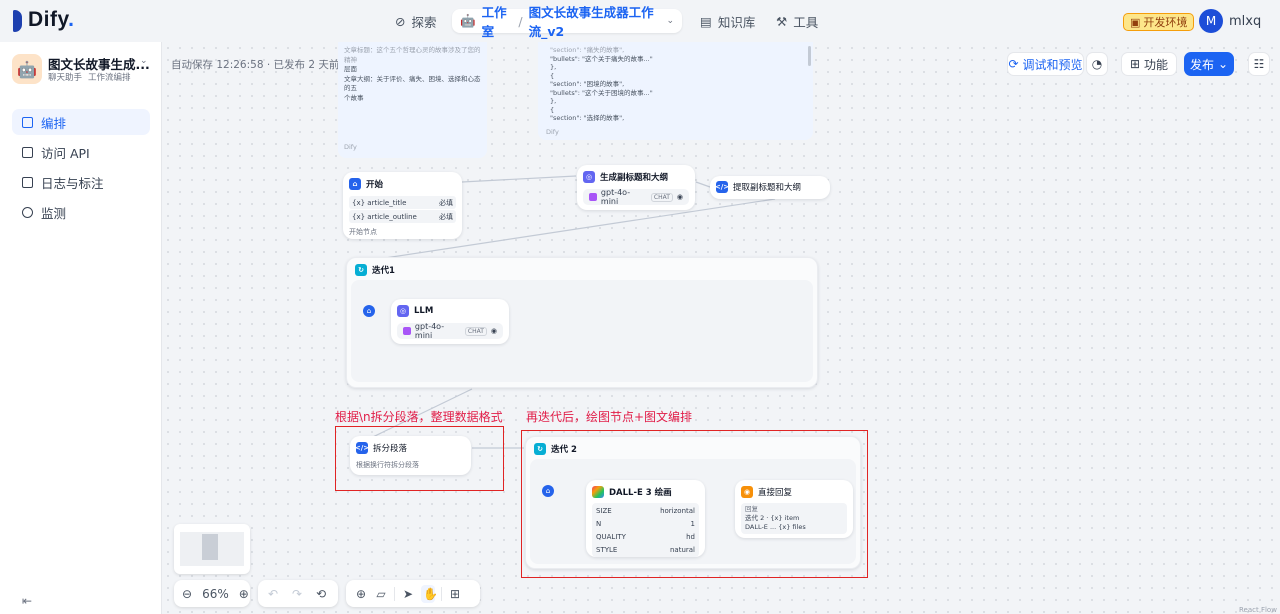 The width and height of the screenshot is (1280, 614). Describe the element at coordinates (636, 187) in the screenshot. I see `gen-outline-node: ◎ 生成副标题和大纲 gpt-4o-mini CHAT ◉` at that location.